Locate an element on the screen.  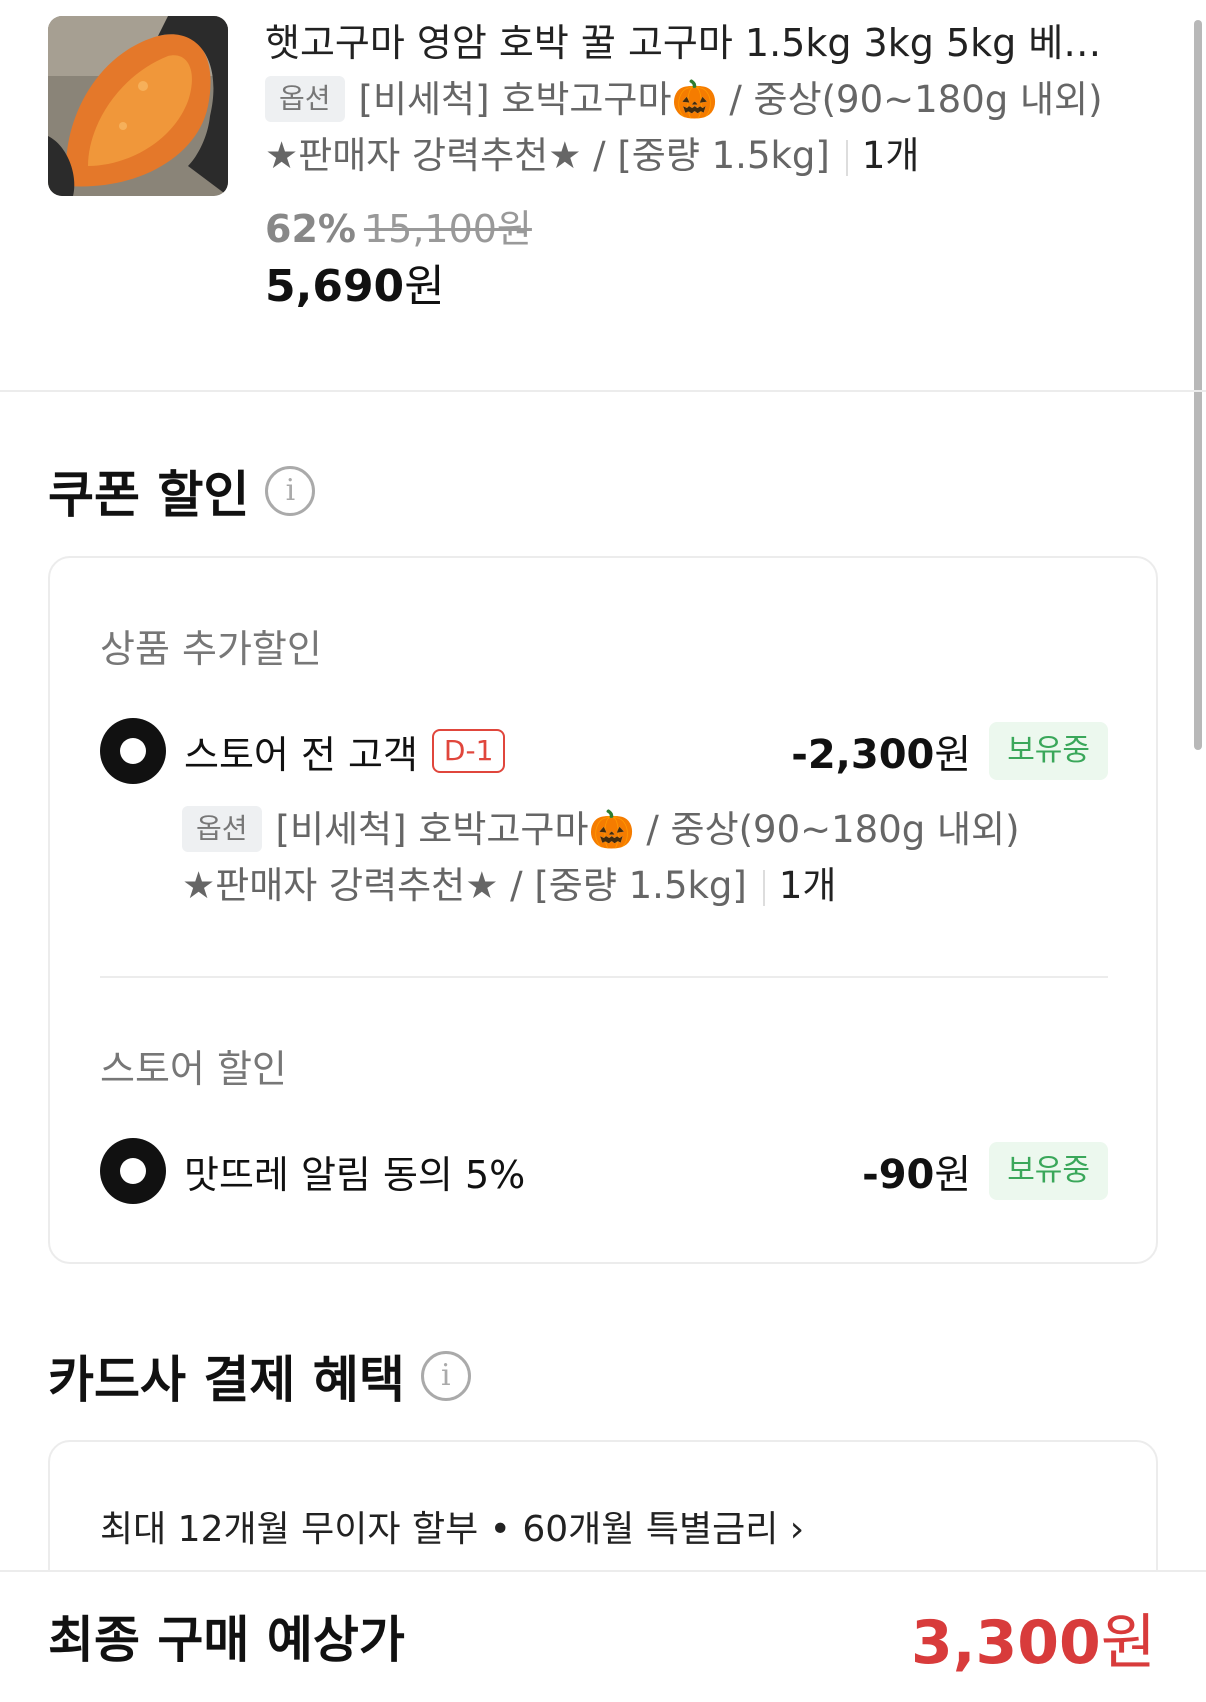
final-price-bar: 최종 구매 예상가 3,300원 is located at coordinates (603, 1636).